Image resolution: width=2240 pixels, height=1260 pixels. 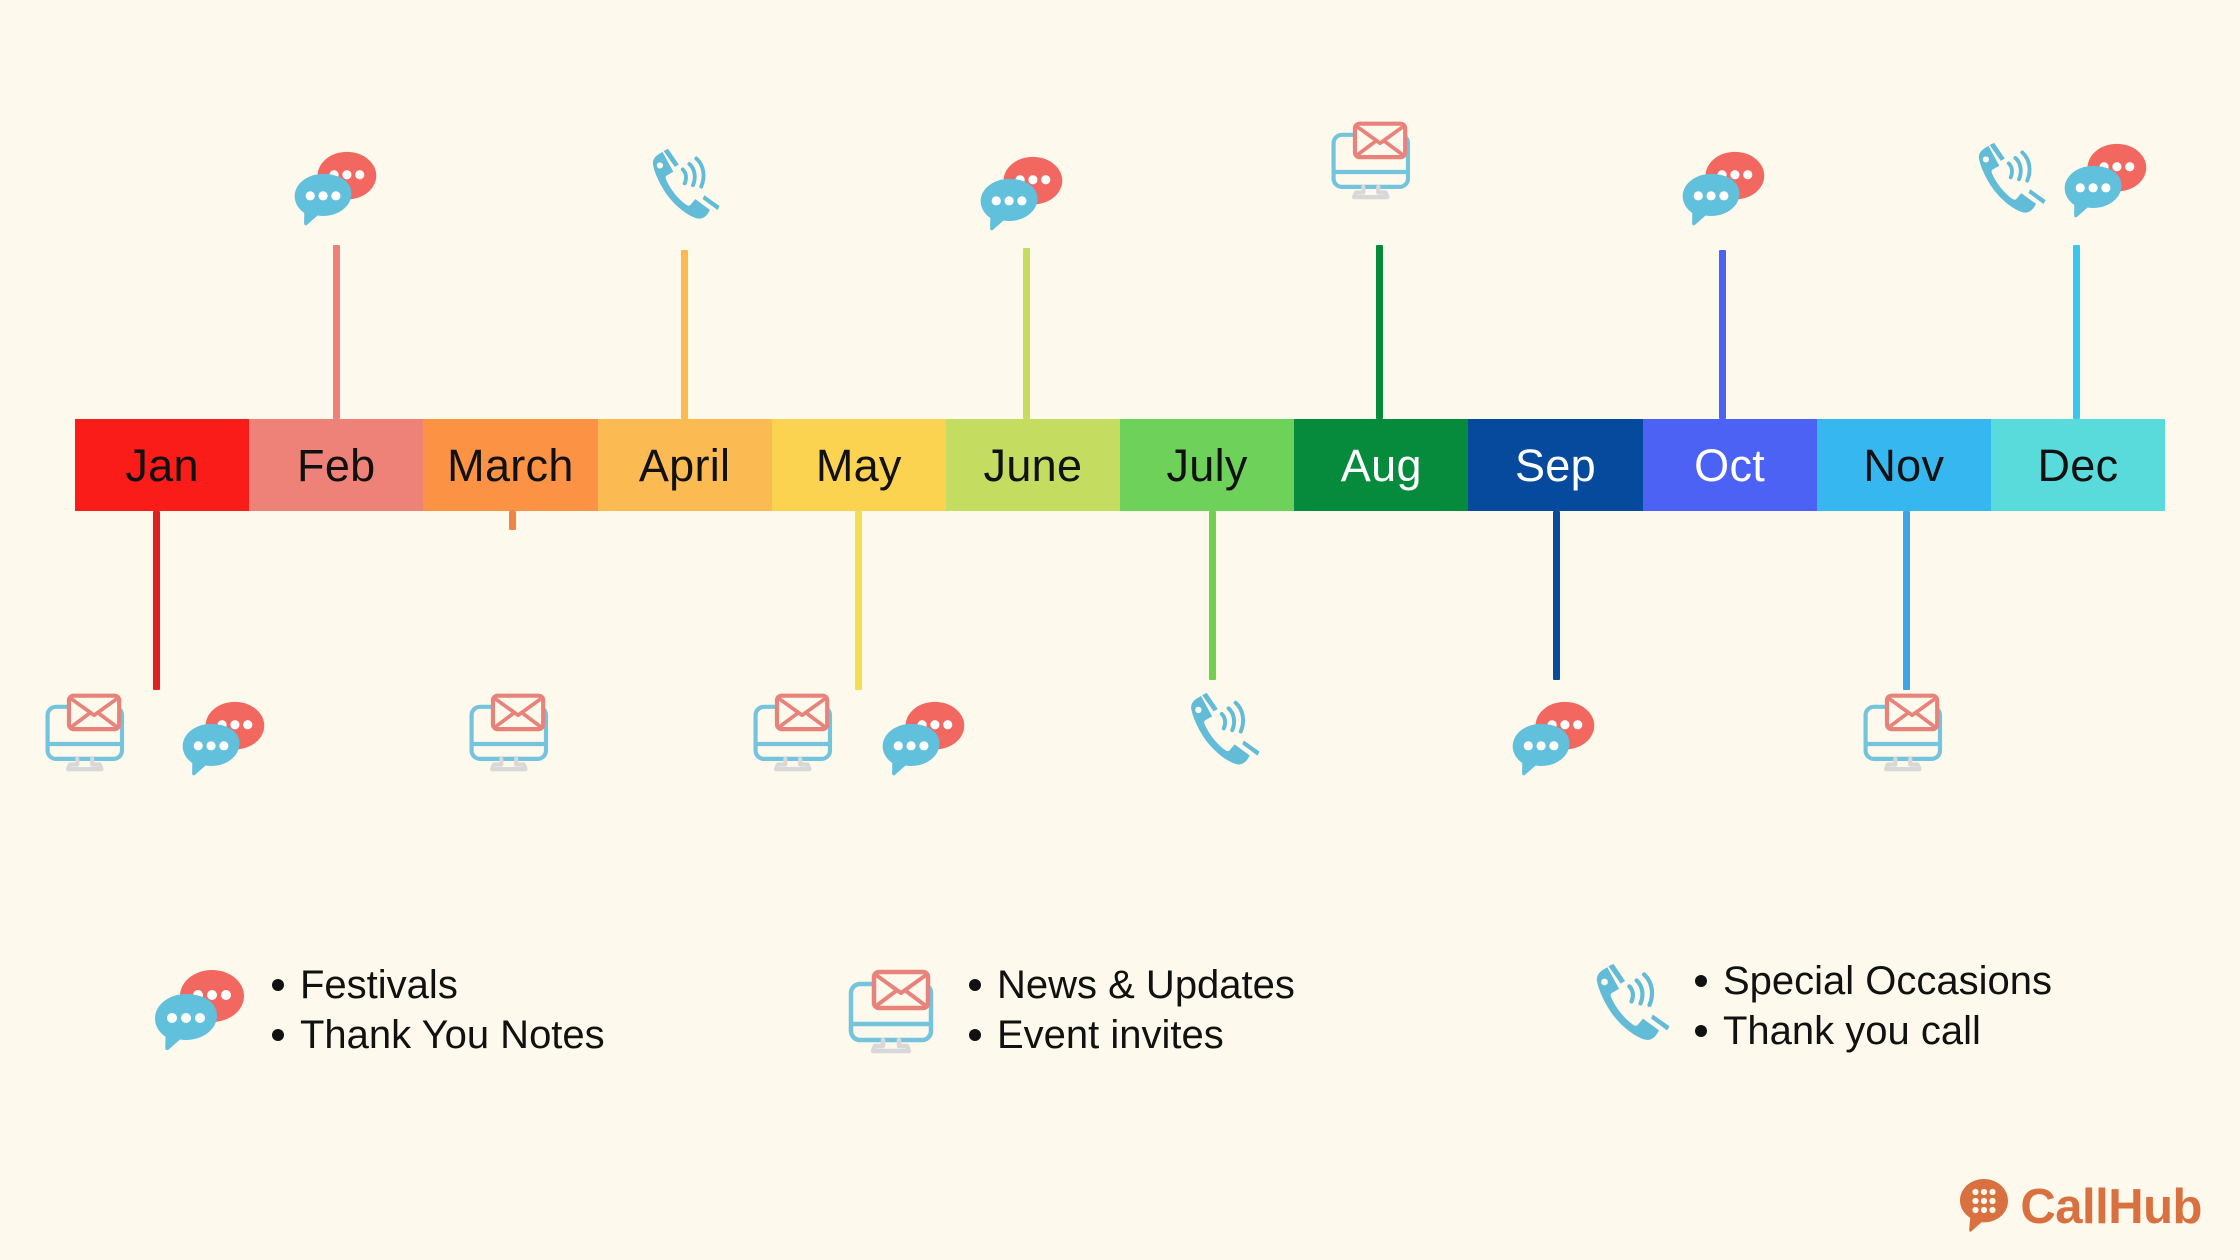 I want to click on stem-below-nov, so click(x=1906, y=600).